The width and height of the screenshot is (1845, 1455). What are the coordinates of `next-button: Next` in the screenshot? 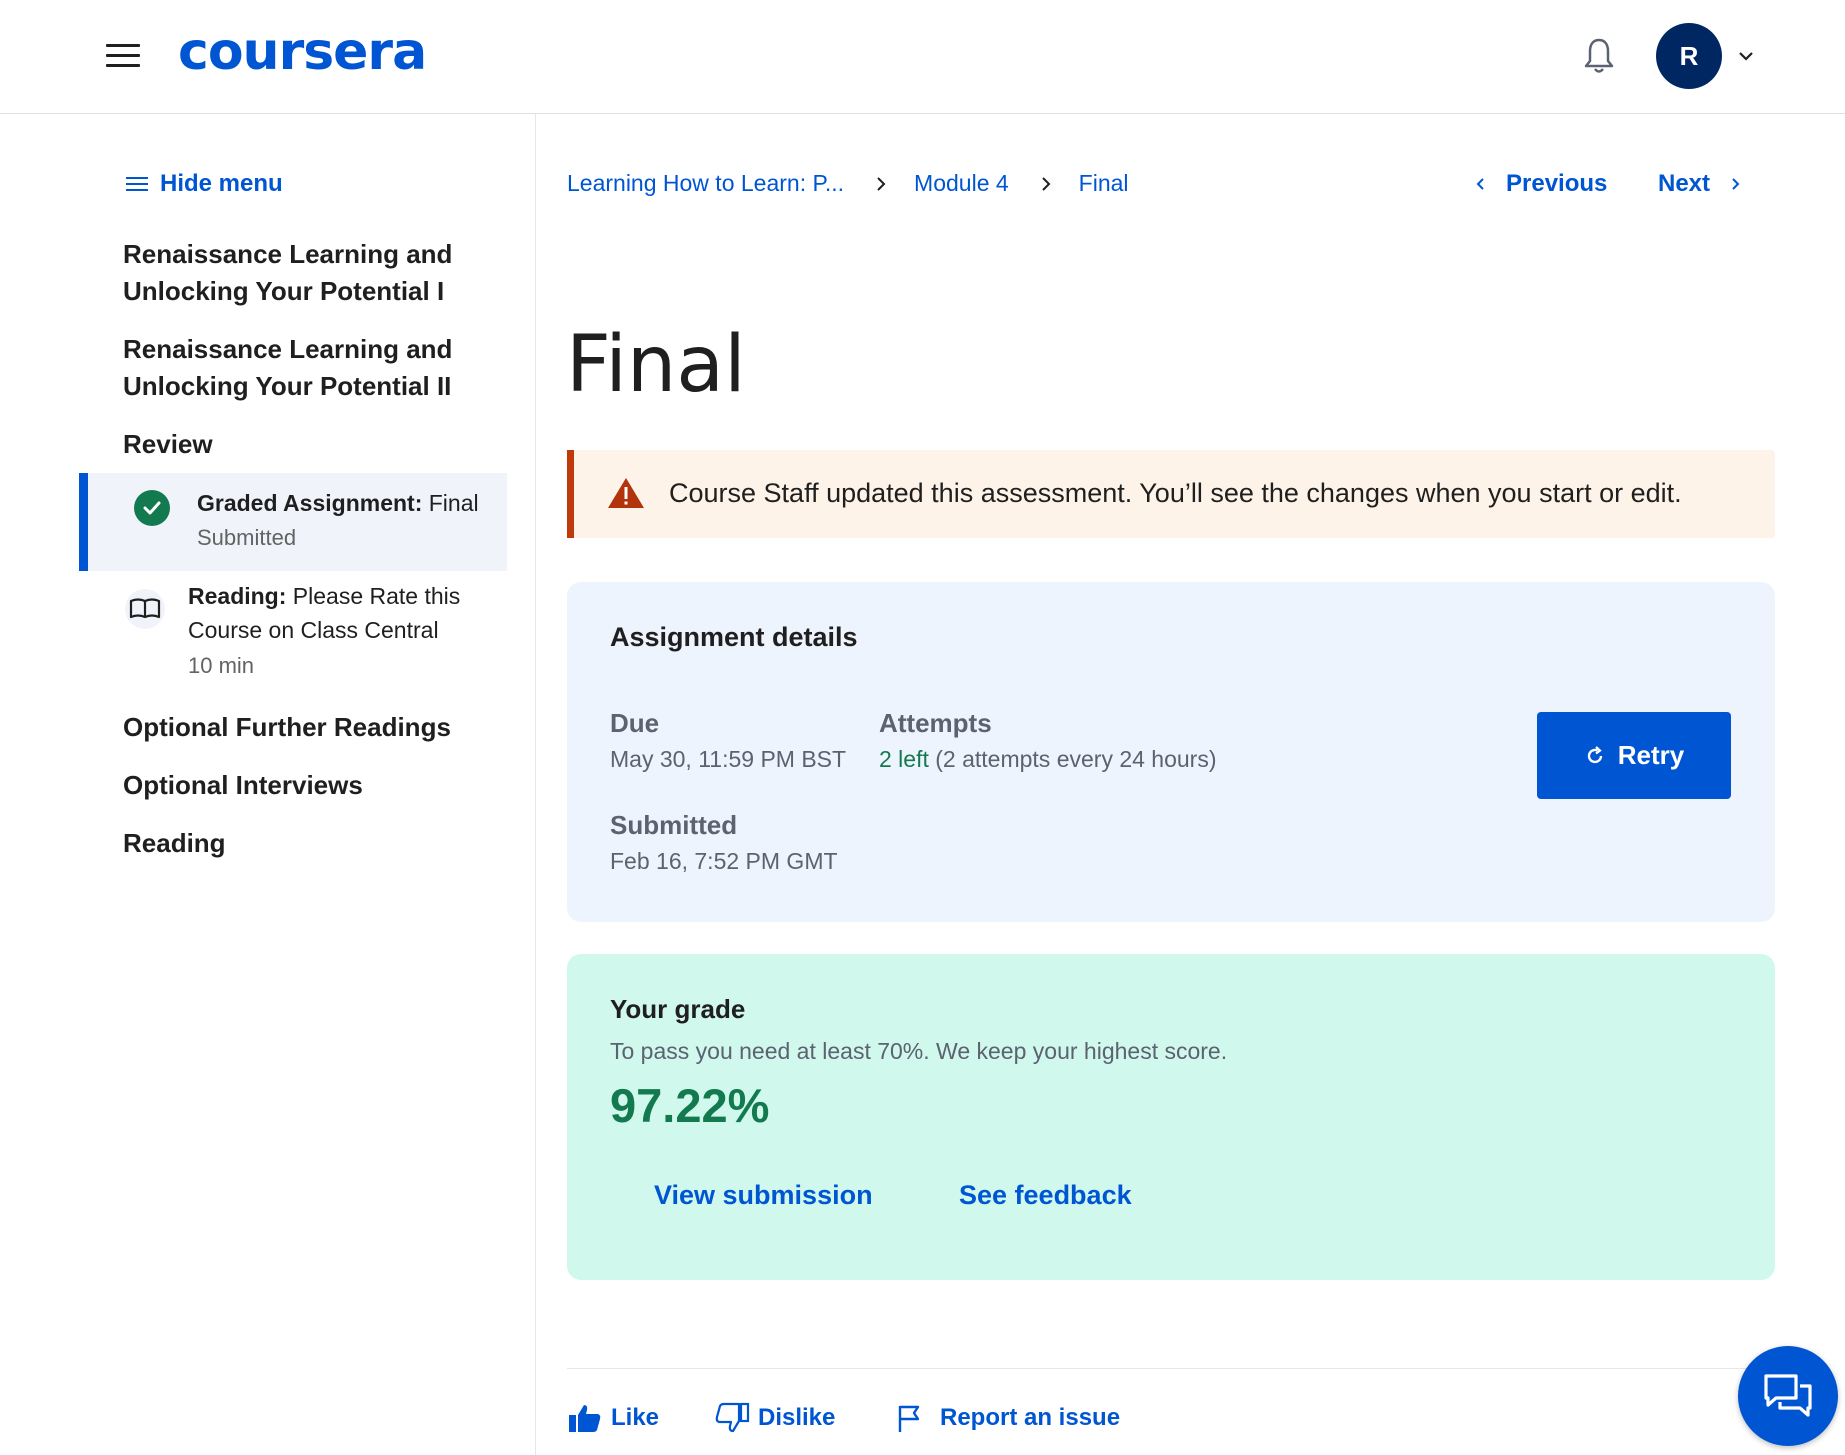 It's located at (1700, 184).